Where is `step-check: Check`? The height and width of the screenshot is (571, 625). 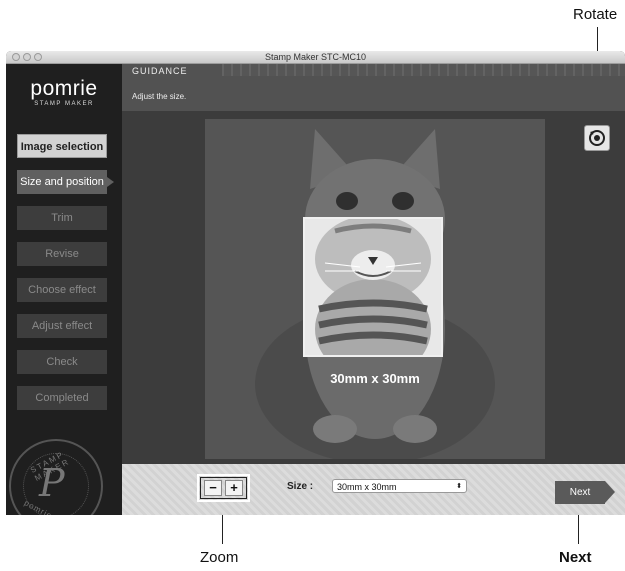
step-check: Check is located at coordinates (62, 362).